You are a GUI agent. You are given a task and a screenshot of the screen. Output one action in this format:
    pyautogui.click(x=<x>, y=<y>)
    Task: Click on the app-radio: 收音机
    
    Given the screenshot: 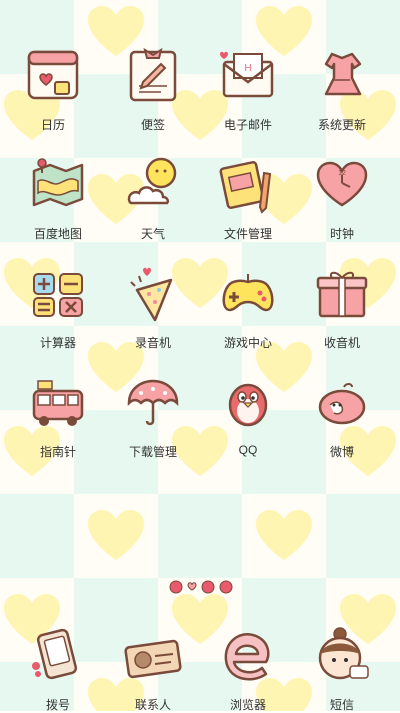 What is the action you would take?
    pyautogui.click(x=342, y=290)
    